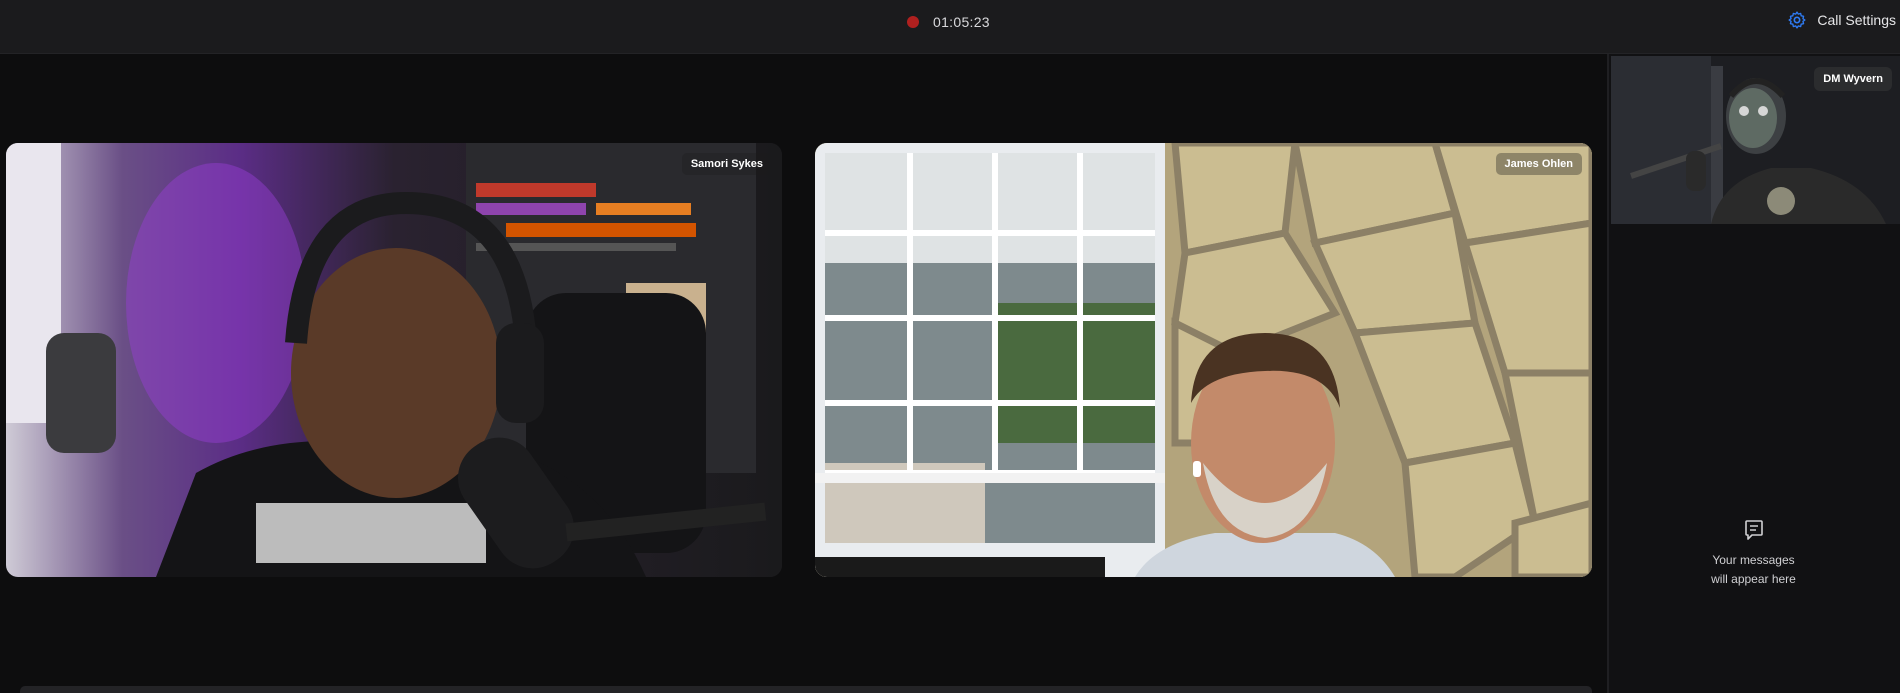  Describe the element at coordinates (1753, 560) in the screenshot. I see `chat-empty-line-1: Your messages` at that location.